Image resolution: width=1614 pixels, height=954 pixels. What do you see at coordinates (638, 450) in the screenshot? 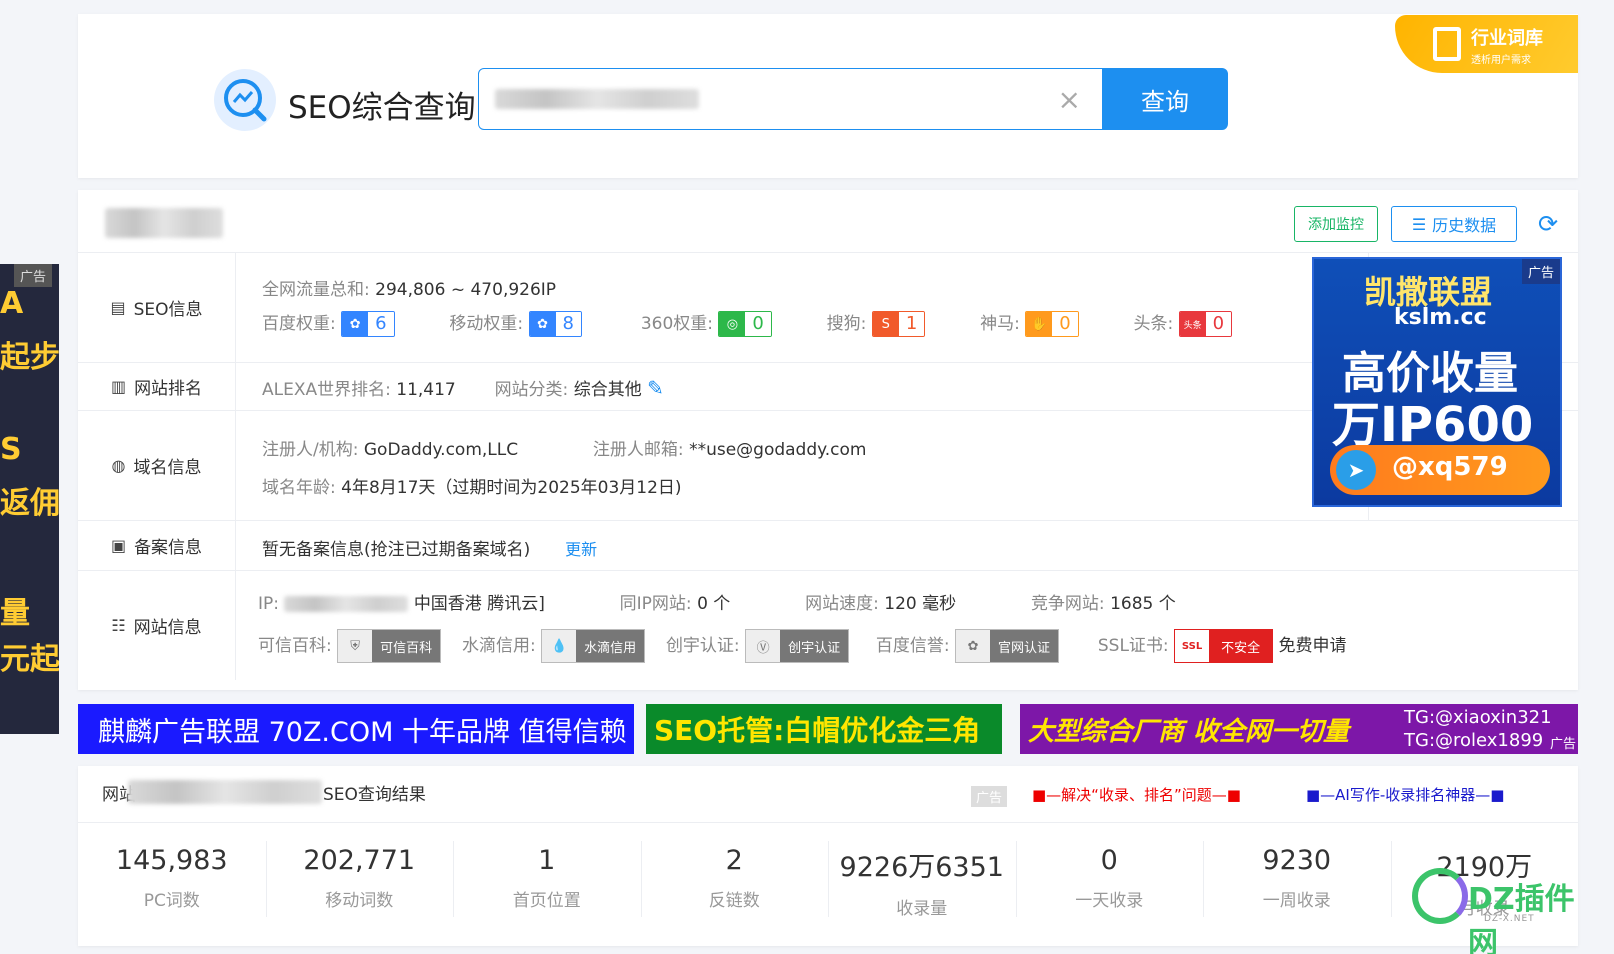
I see `email-key: 注册人邮箱:` at bounding box center [638, 450].